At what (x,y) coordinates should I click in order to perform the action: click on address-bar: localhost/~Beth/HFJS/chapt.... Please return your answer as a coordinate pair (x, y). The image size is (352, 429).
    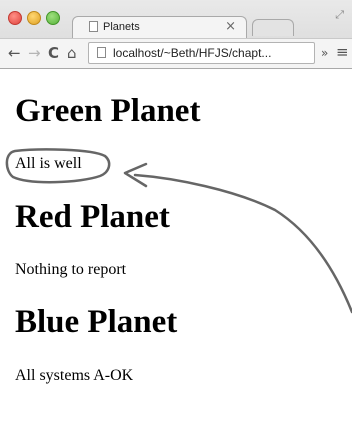
    Looking at the image, I should click on (201, 53).